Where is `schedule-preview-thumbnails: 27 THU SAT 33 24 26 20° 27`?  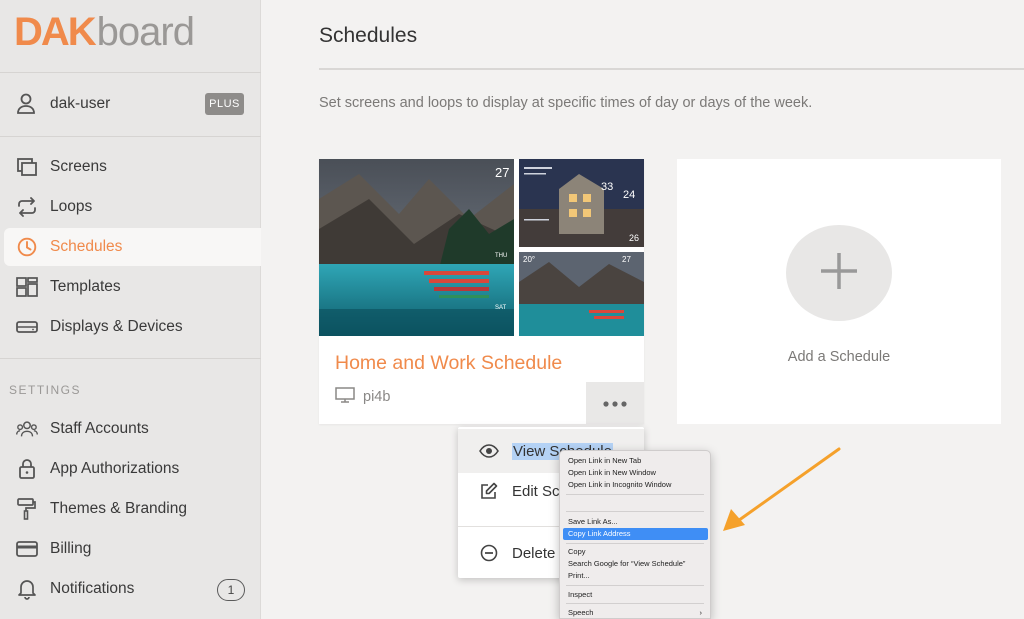 schedule-preview-thumbnails: 27 THU SAT 33 24 26 20° 27 is located at coordinates (481, 247).